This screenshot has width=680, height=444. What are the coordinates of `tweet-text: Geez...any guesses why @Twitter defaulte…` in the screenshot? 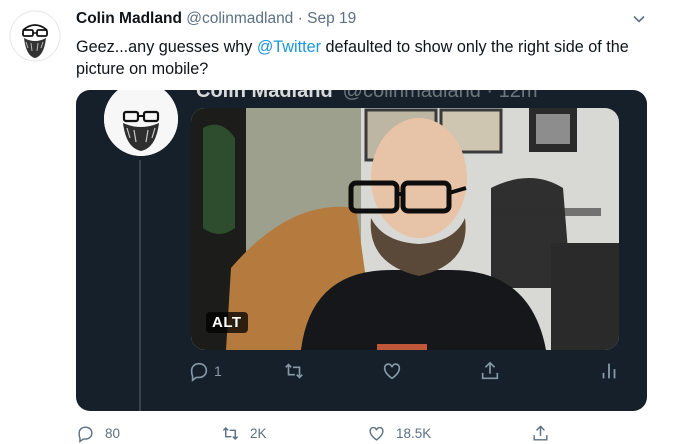 It's located at (368, 58).